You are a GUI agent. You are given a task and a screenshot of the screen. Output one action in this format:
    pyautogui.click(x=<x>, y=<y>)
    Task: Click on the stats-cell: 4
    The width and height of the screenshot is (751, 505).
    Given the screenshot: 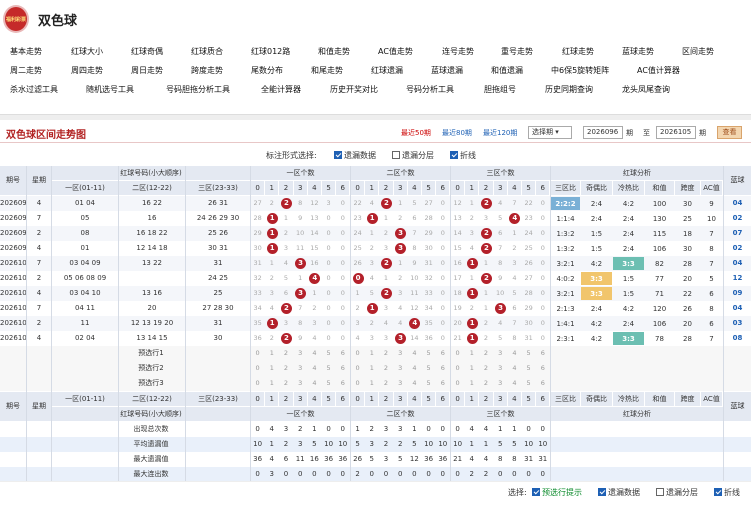 What is the action you would take?
    pyautogui.click(x=472, y=429)
    